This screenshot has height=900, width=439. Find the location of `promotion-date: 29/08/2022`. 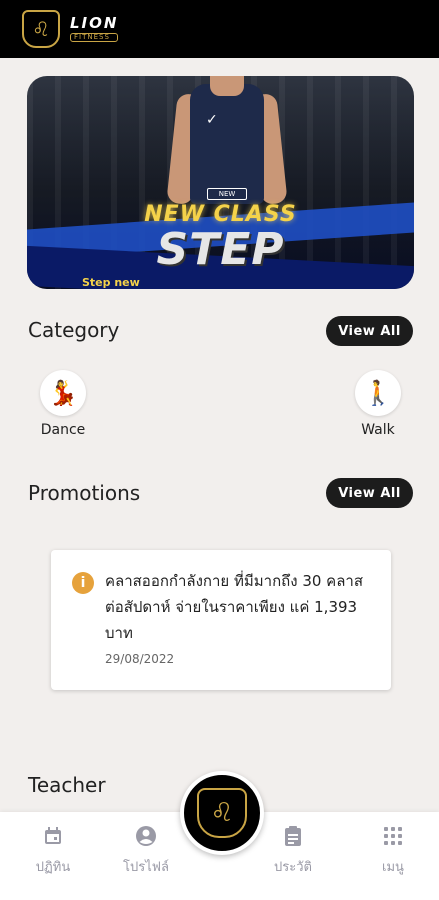

promotion-date: 29/08/2022 is located at coordinates (140, 659).